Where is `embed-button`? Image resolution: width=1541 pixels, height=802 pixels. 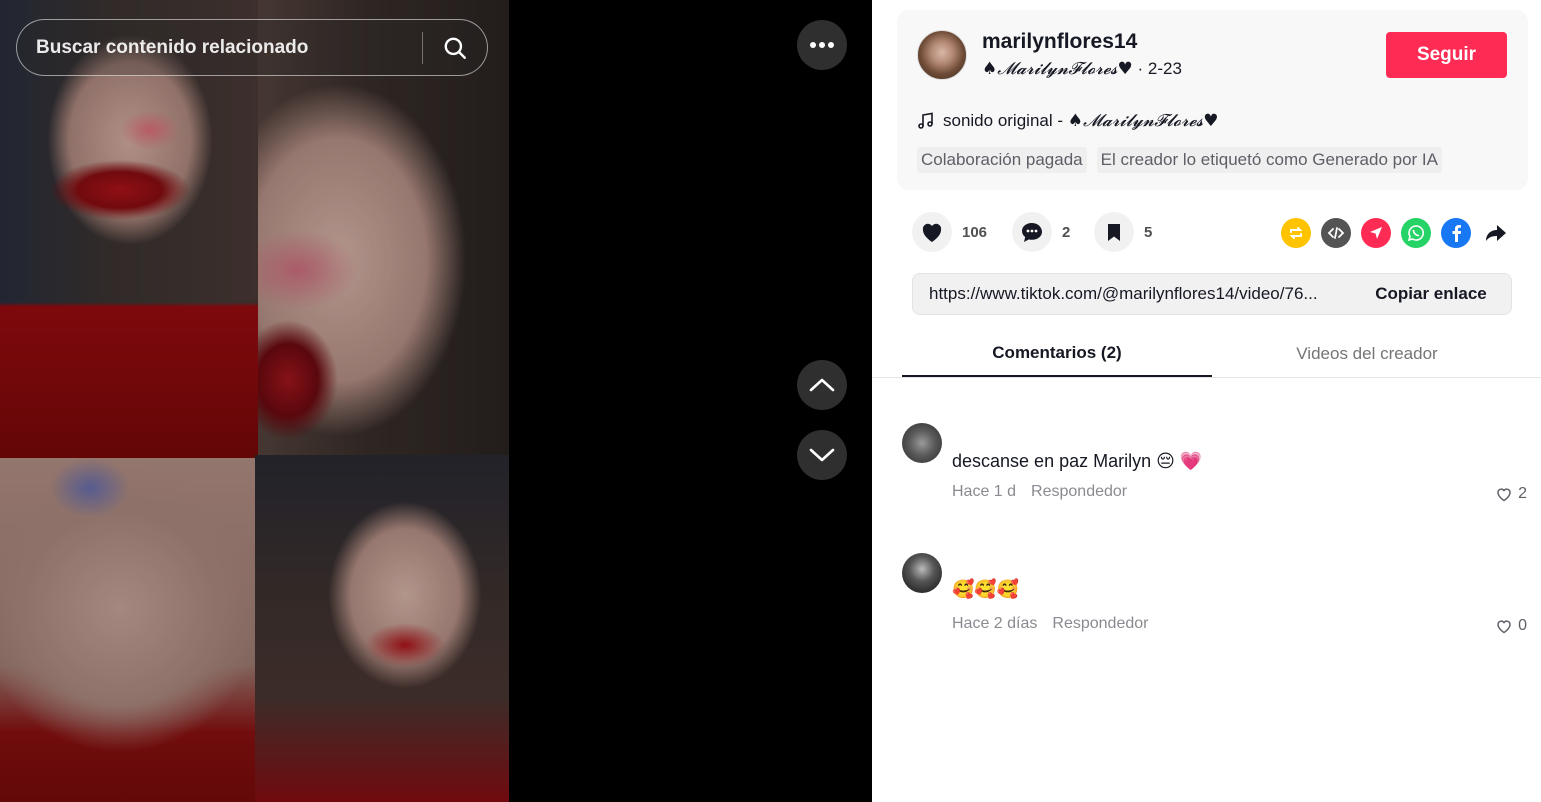
embed-button is located at coordinates (1336, 233).